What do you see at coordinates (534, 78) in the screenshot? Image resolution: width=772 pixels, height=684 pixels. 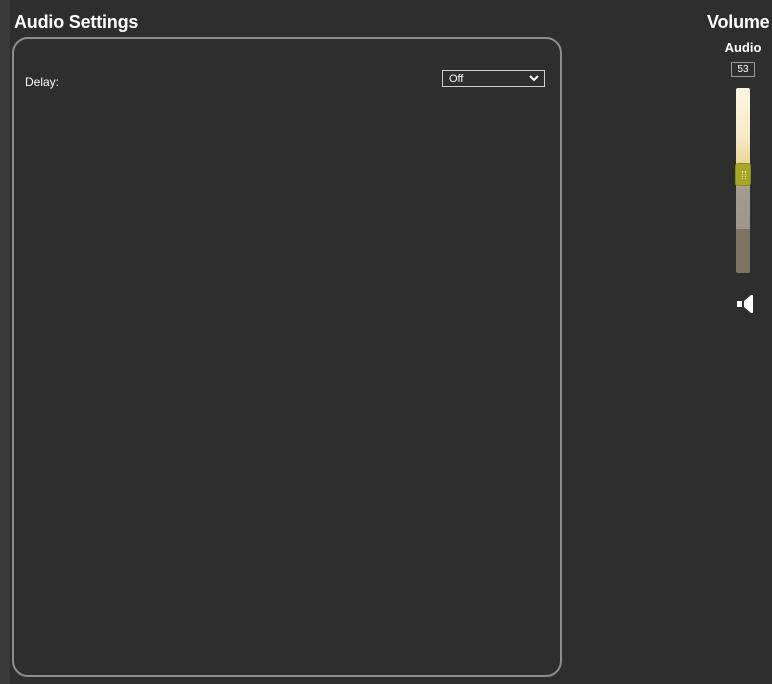 I see `chevron-down-icon` at bounding box center [534, 78].